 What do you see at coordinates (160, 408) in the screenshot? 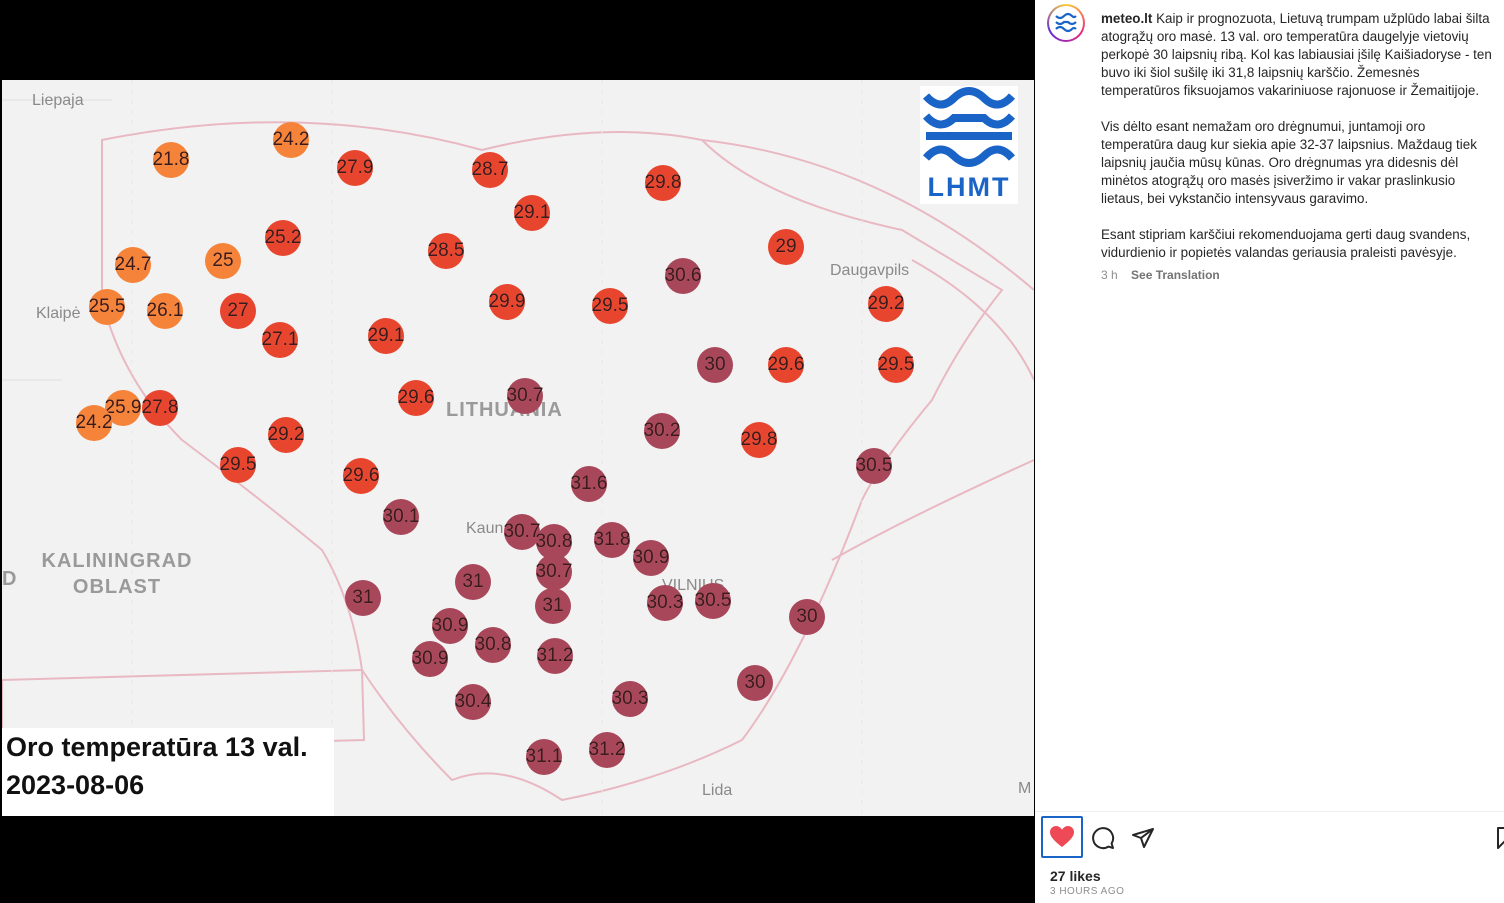
I see `station-marker: 27.8` at bounding box center [160, 408].